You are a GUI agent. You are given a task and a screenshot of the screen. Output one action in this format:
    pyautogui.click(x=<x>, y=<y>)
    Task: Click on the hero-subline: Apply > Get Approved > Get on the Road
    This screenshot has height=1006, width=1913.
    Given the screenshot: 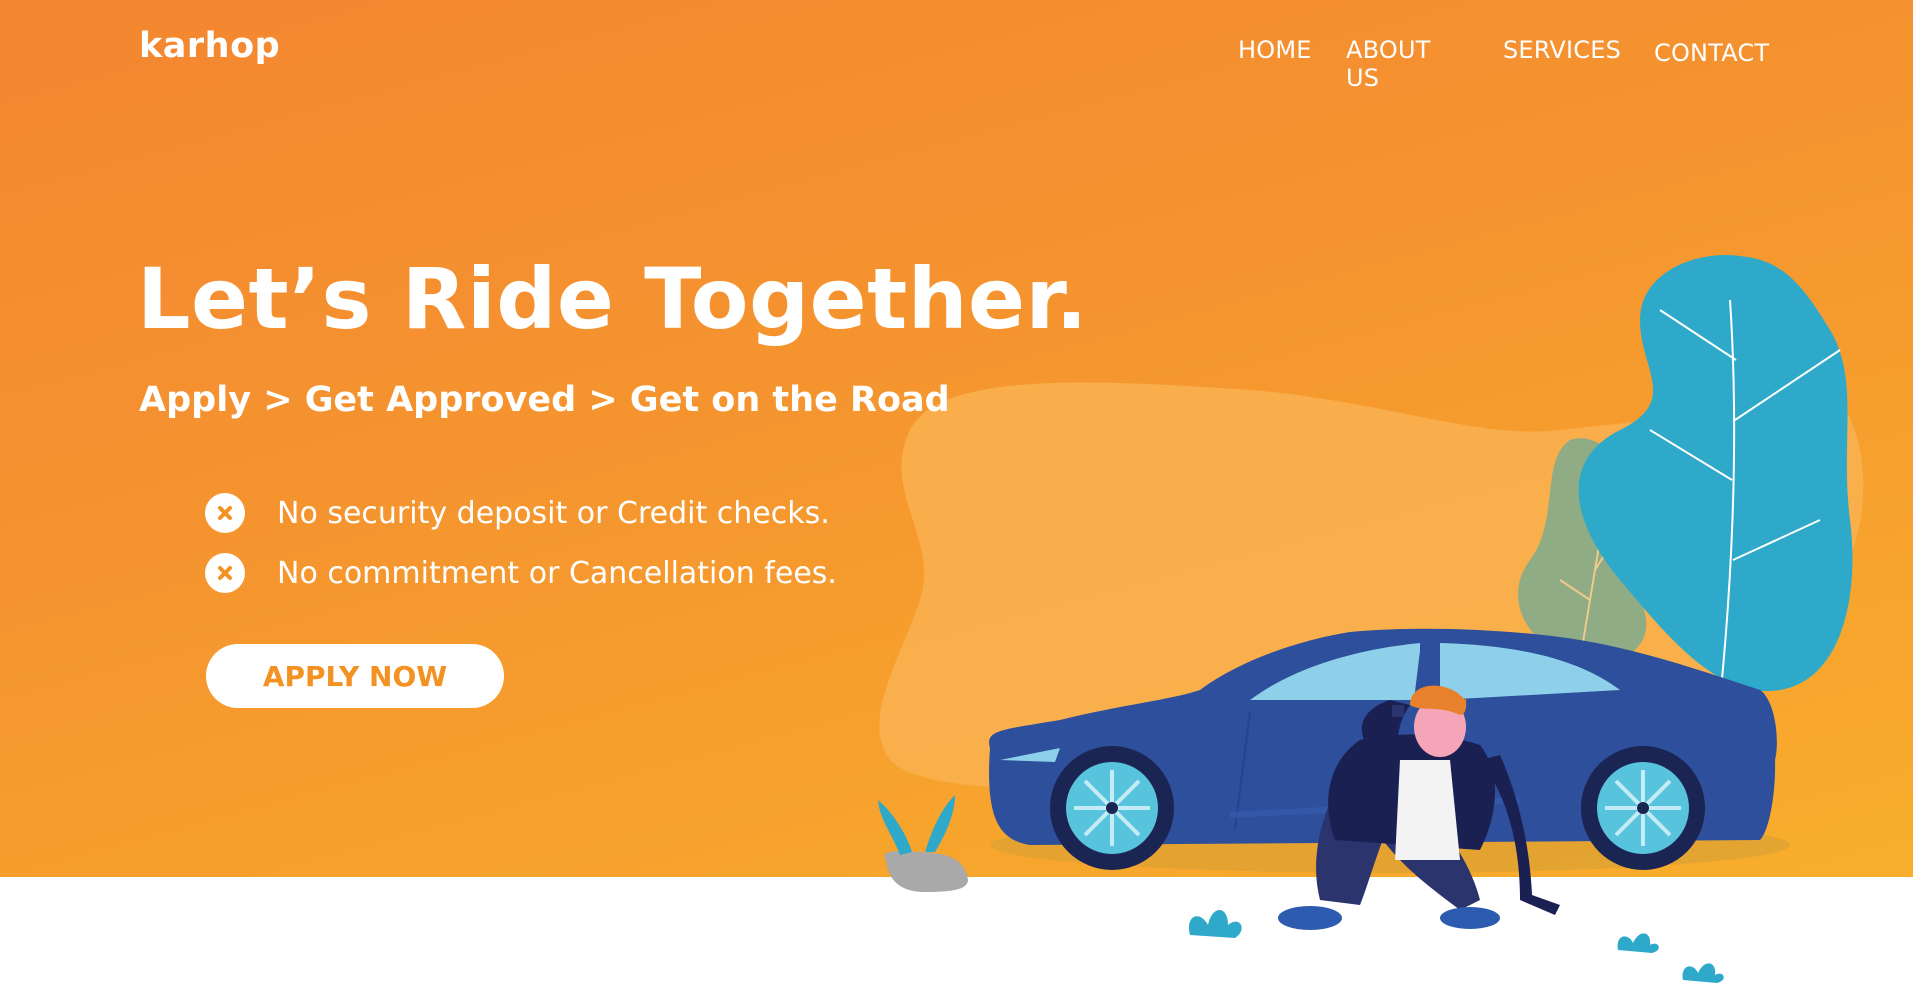 What is the action you would take?
    pyautogui.click(x=544, y=400)
    